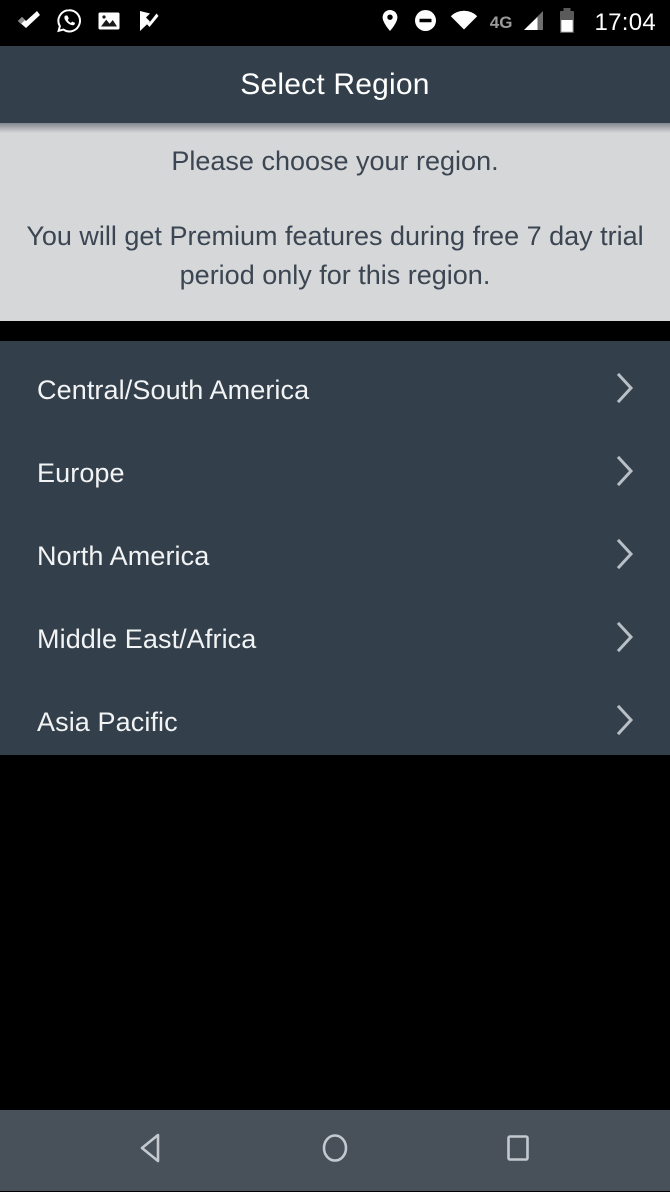 The image size is (670, 1192). I want to click on instructions-primary-text: Please choose your region., so click(335, 161).